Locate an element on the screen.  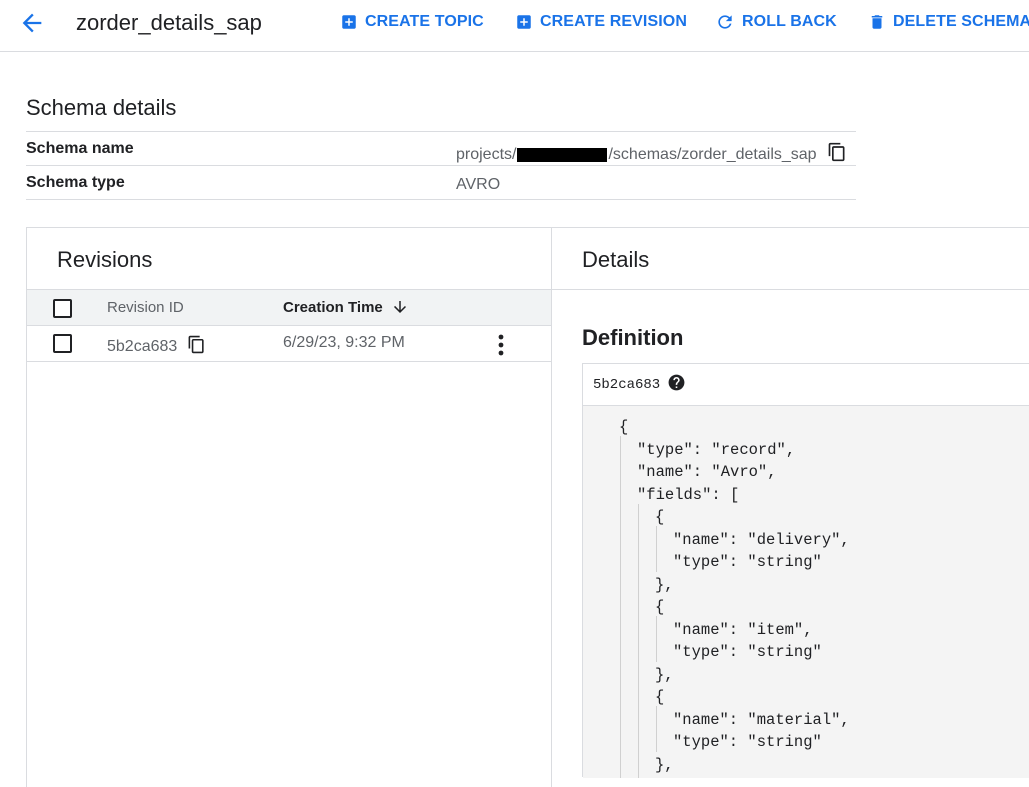
definition-revision-id: 5b2ca683 is located at coordinates (627, 384).